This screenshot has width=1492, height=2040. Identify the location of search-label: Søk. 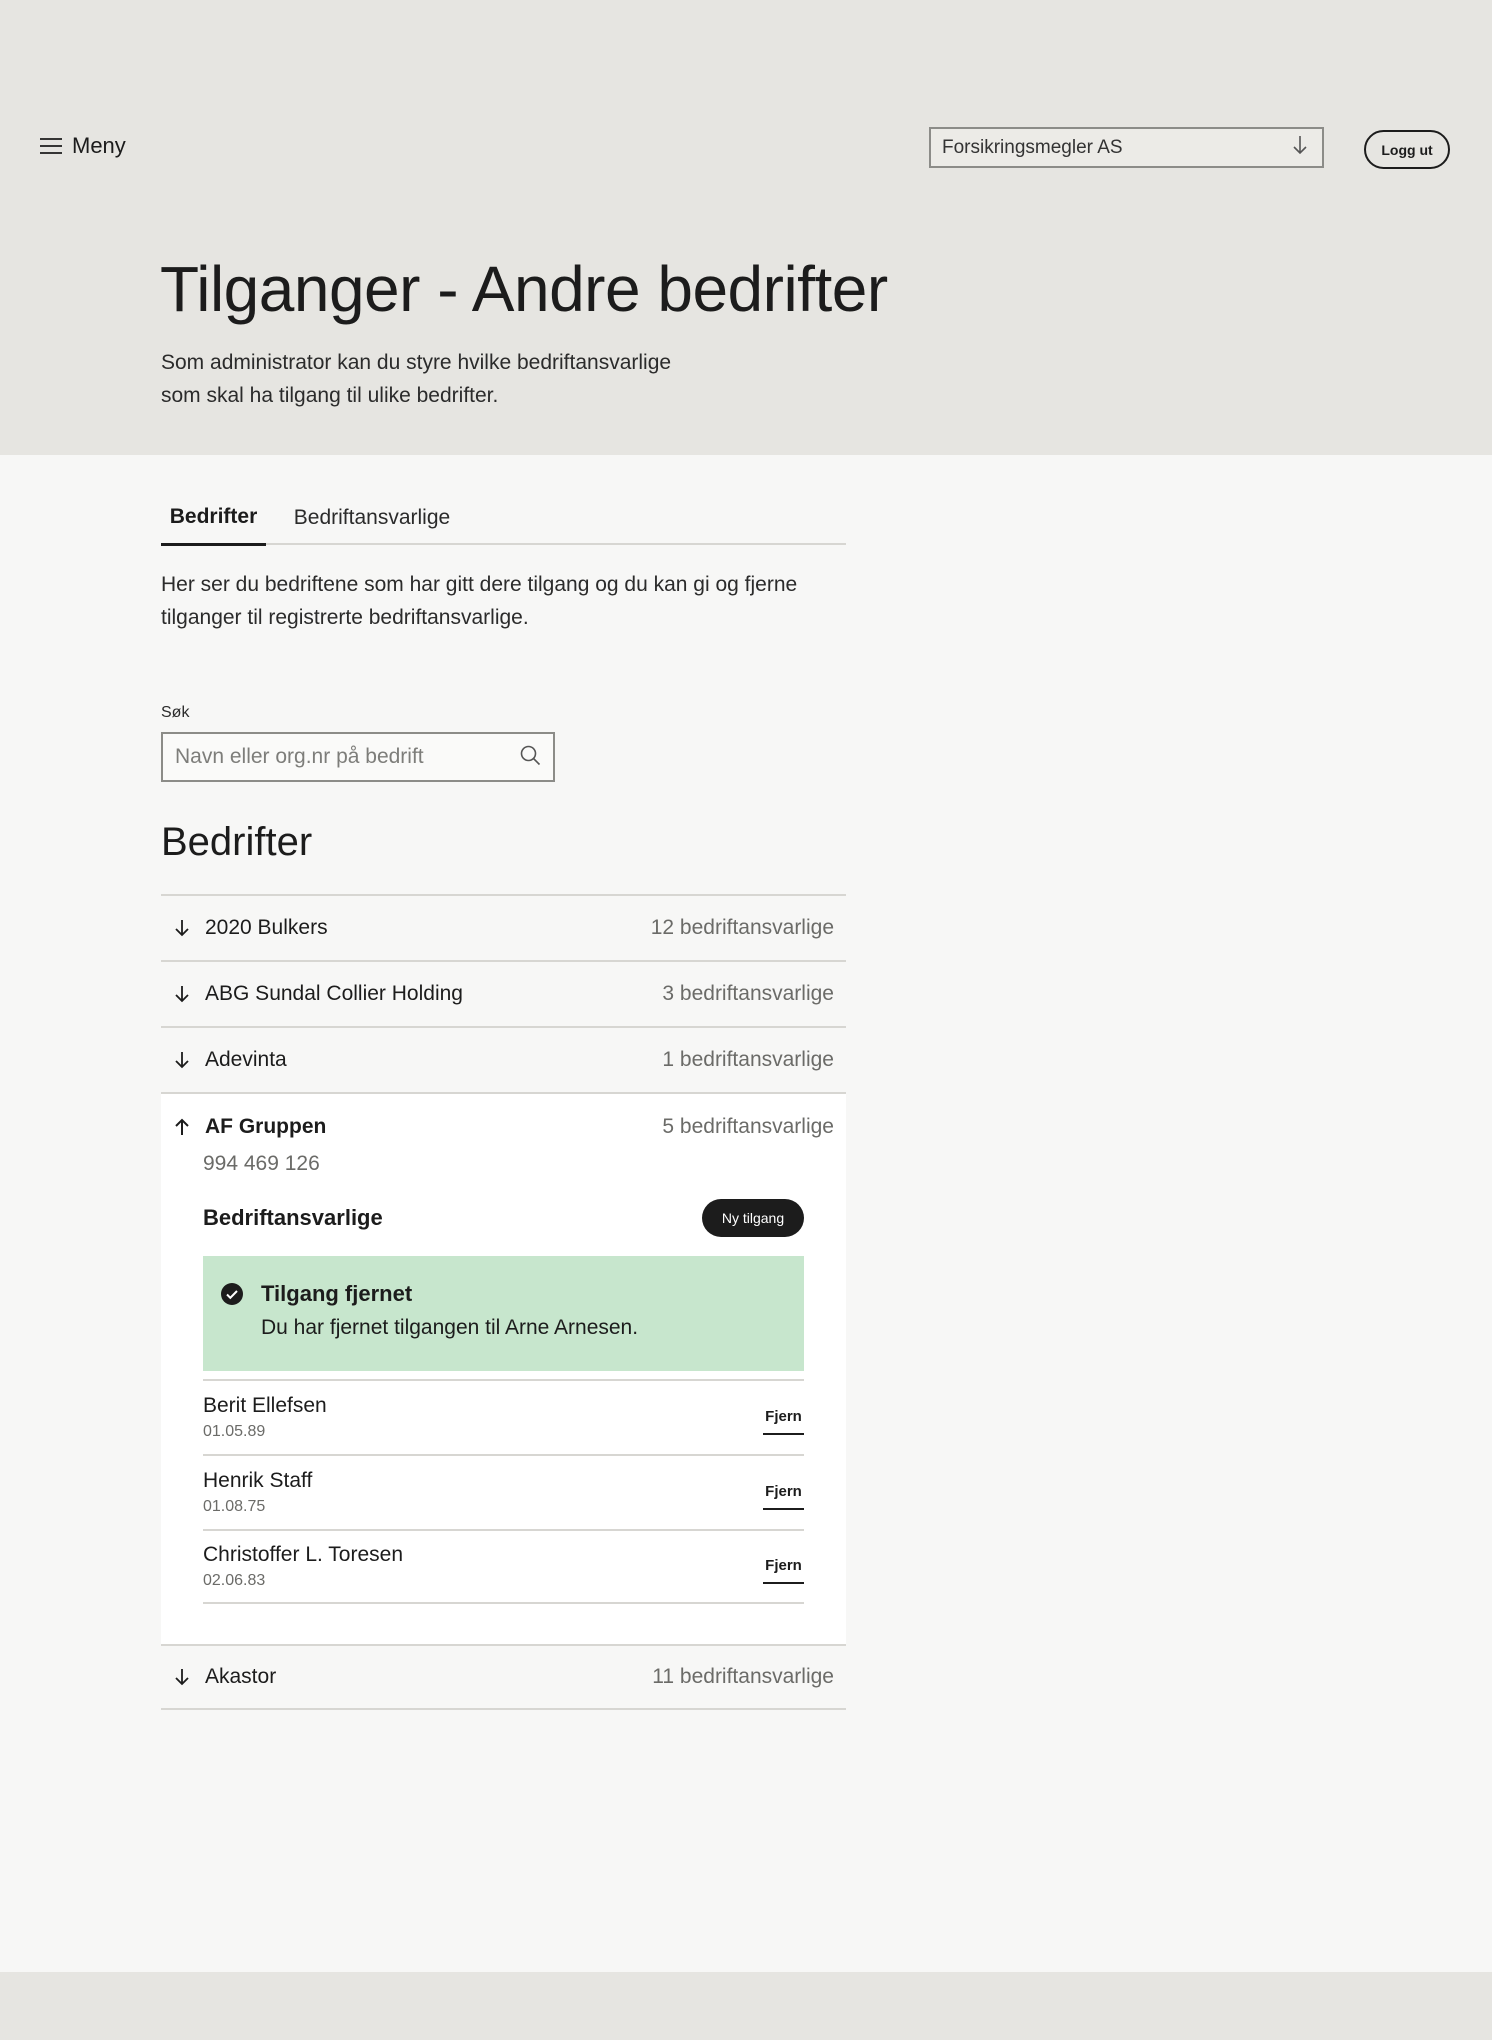
(175, 712).